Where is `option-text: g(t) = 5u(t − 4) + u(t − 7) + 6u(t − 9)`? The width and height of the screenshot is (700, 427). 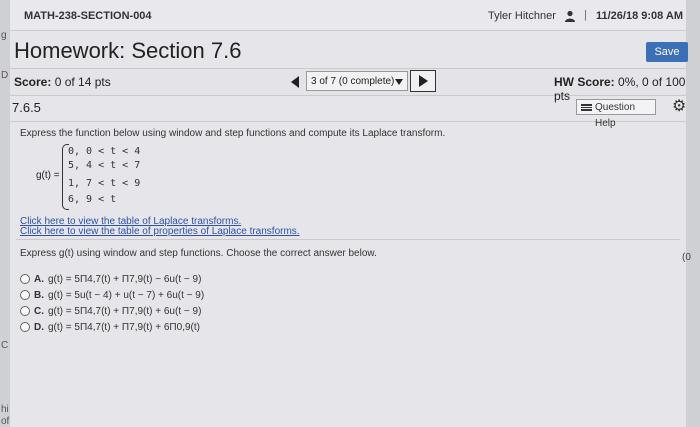 option-text: g(t) = 5u(t − 4) + u(t − 7) + 6u(t − 9) is located at coordinates (126, 295).